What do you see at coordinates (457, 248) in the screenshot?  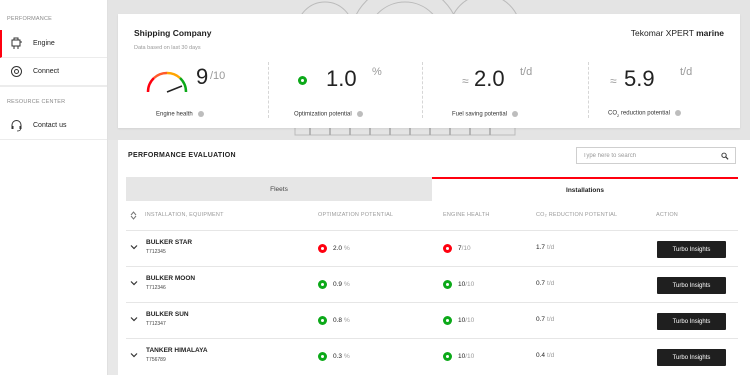 I see `health-cell: 7/10` at bounding box center [457, 248].